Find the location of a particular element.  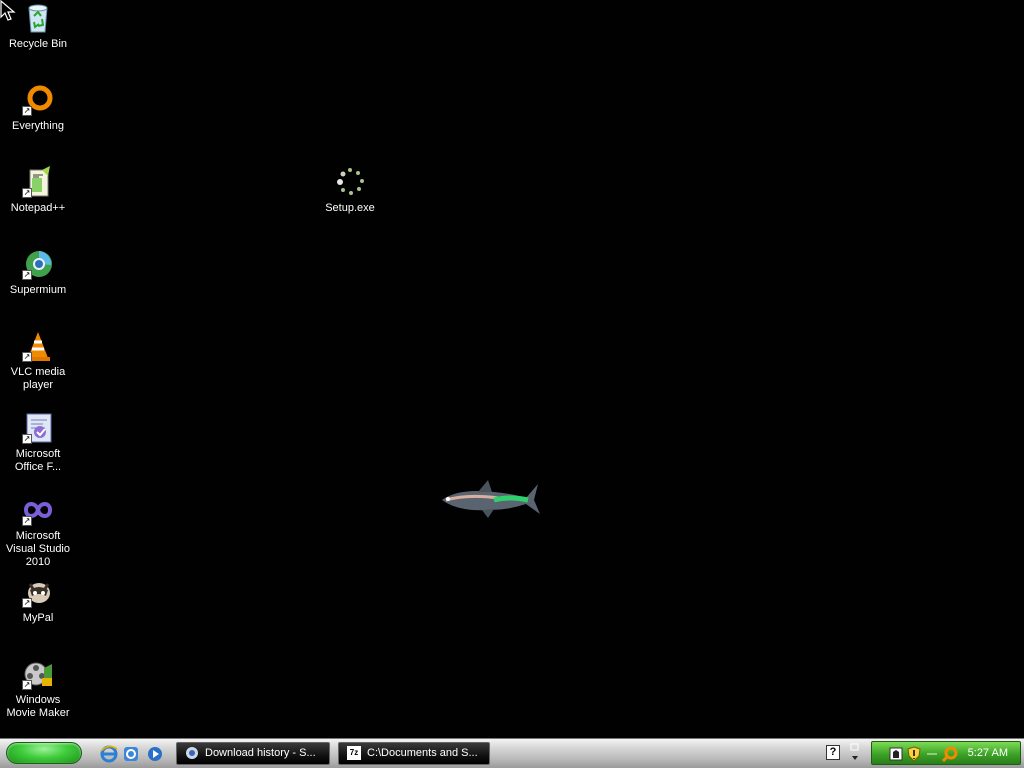

desktop-icon-everything: ↗ Everything is located at coordinates (38, 108).